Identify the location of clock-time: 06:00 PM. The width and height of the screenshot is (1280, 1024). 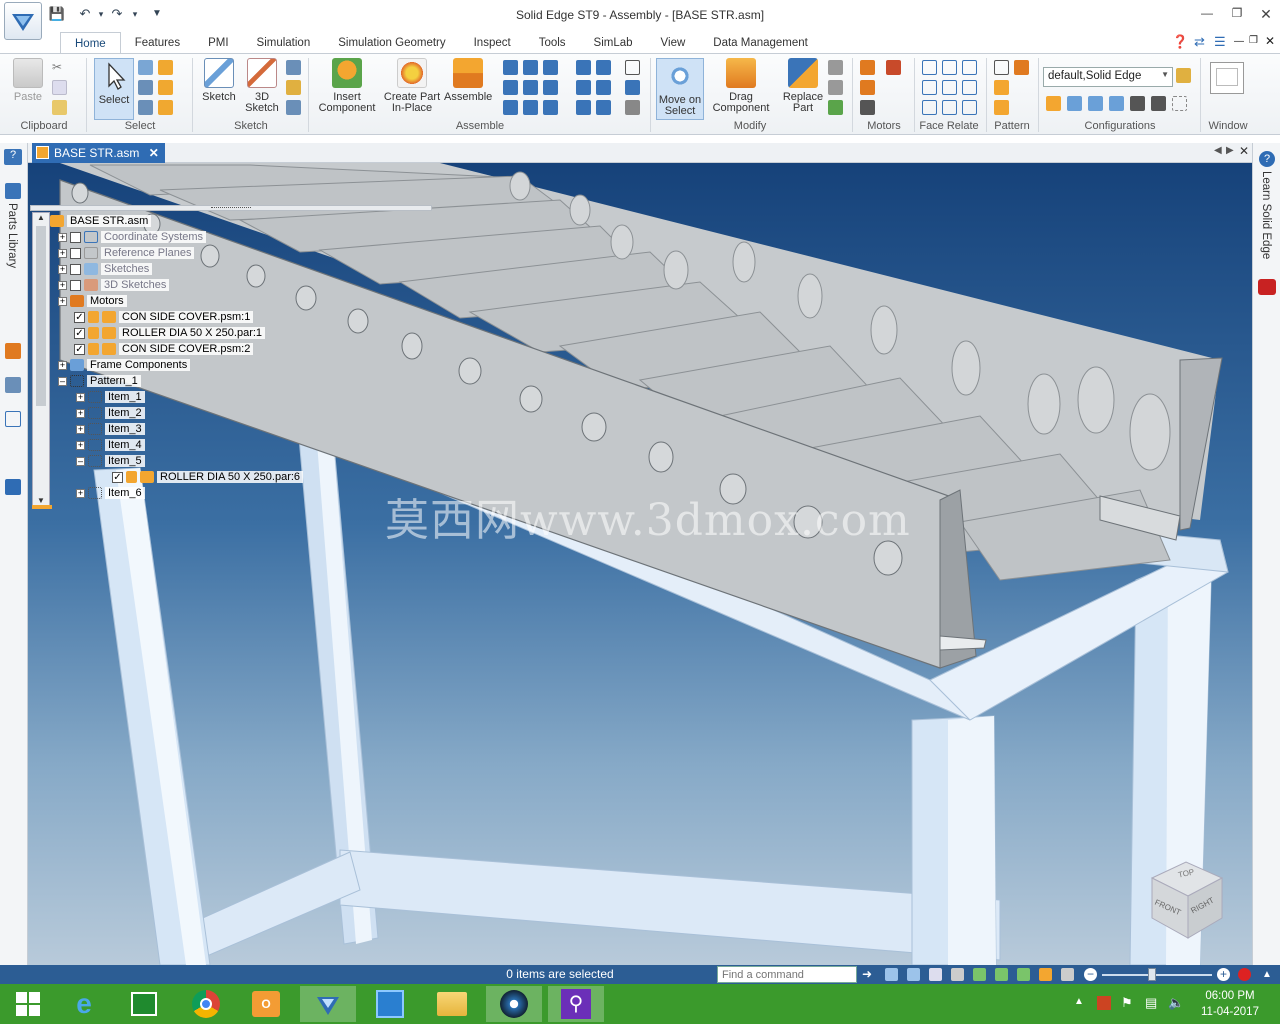
(1230, 996).